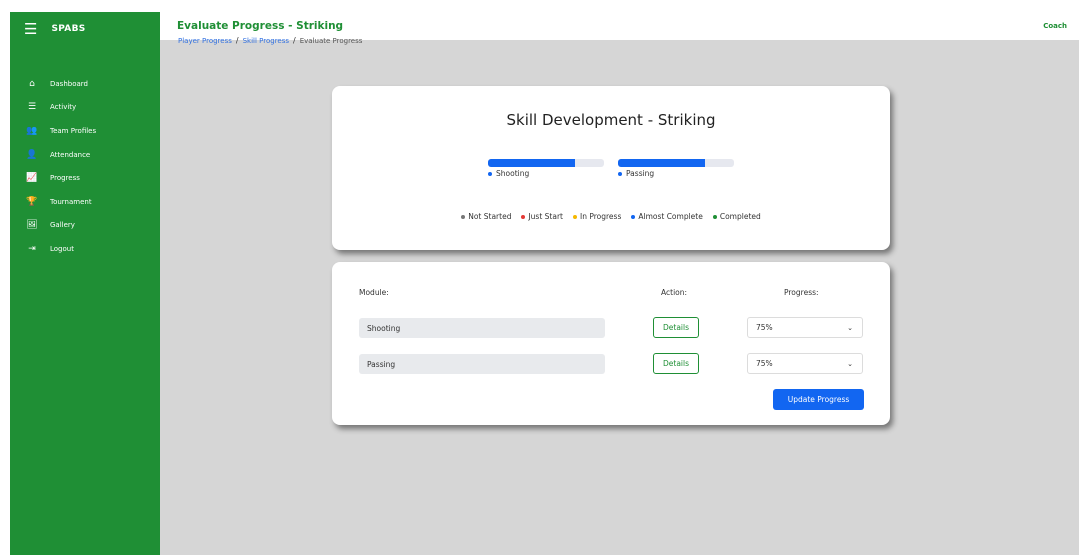  Describe the element at coordinates (676, 363) in the screenshot. I see `details-button-passing: Details` at that location.